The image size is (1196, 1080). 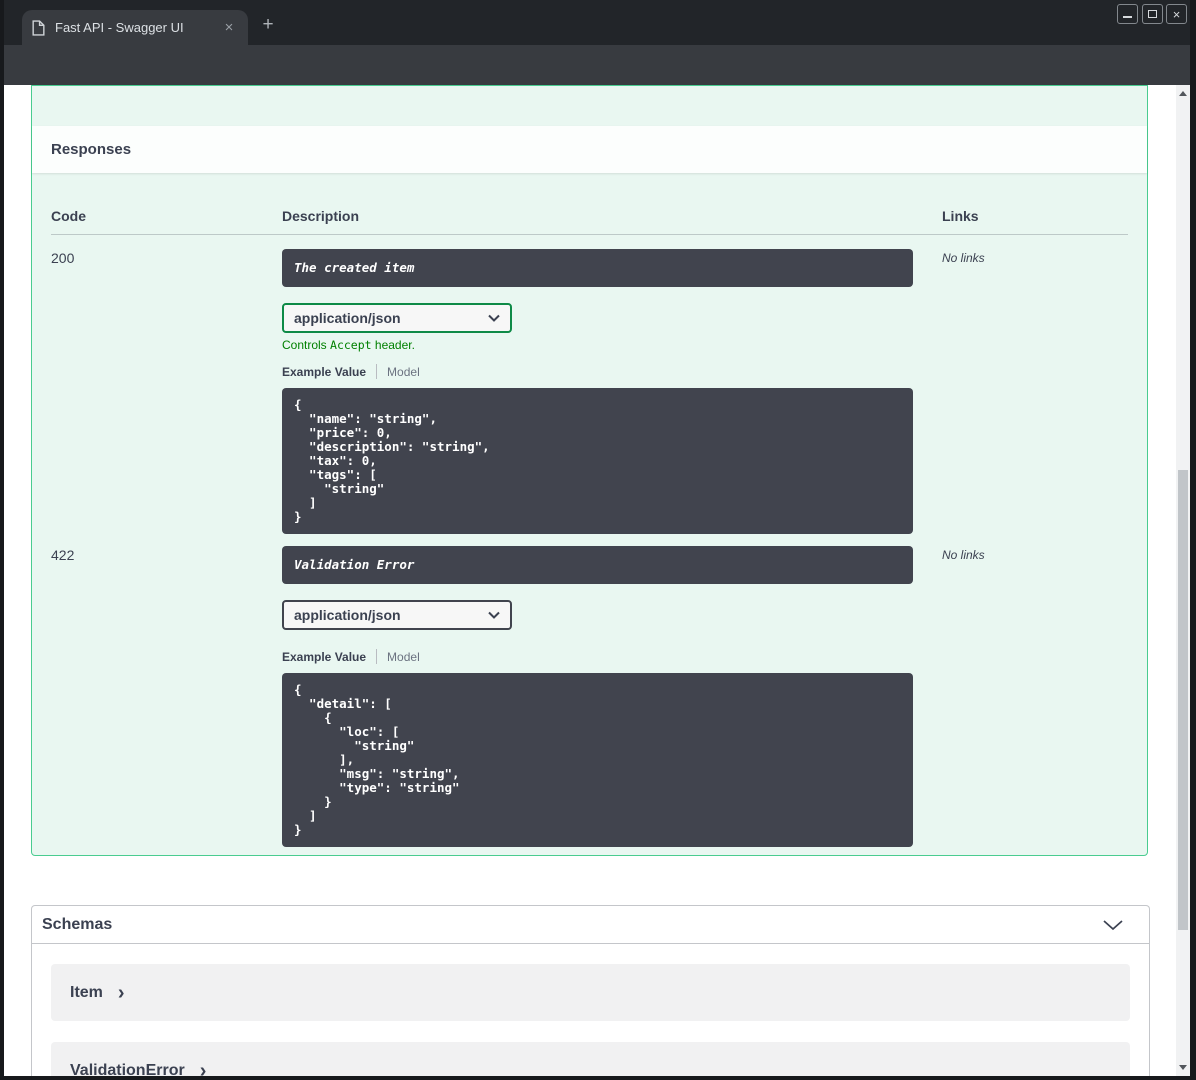 I want to click on maximize-icon, so click(x=1152, y=14).